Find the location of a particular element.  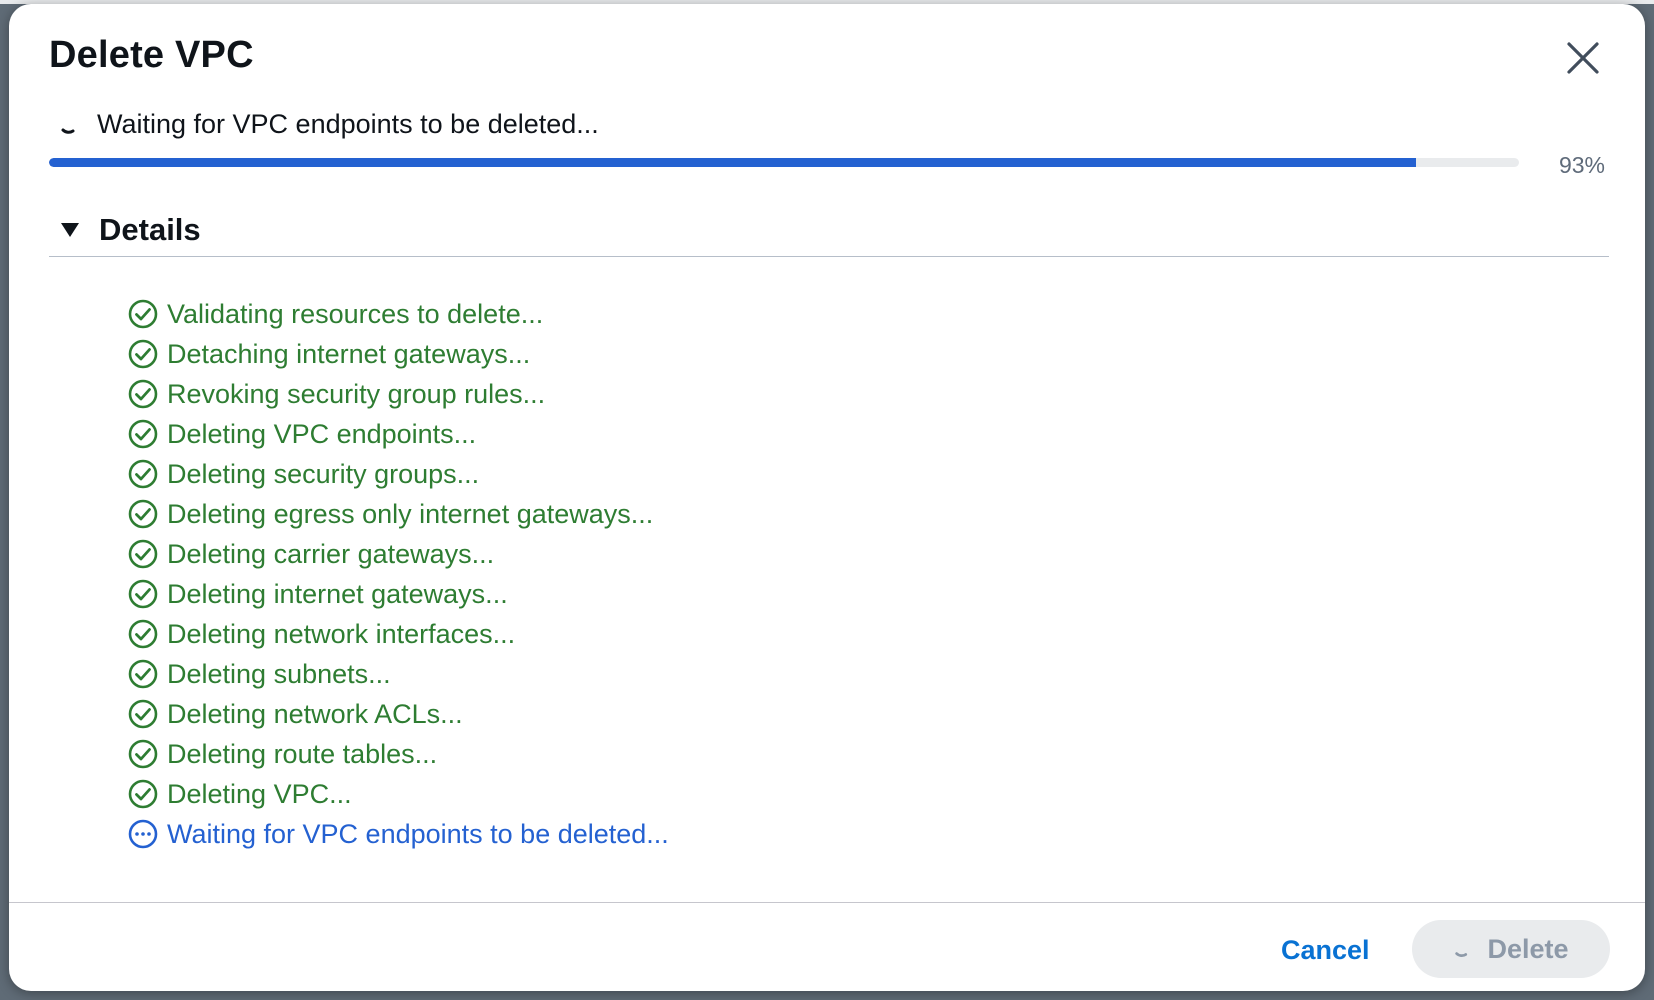

details-label: Details is located at coordinates (150, 229).